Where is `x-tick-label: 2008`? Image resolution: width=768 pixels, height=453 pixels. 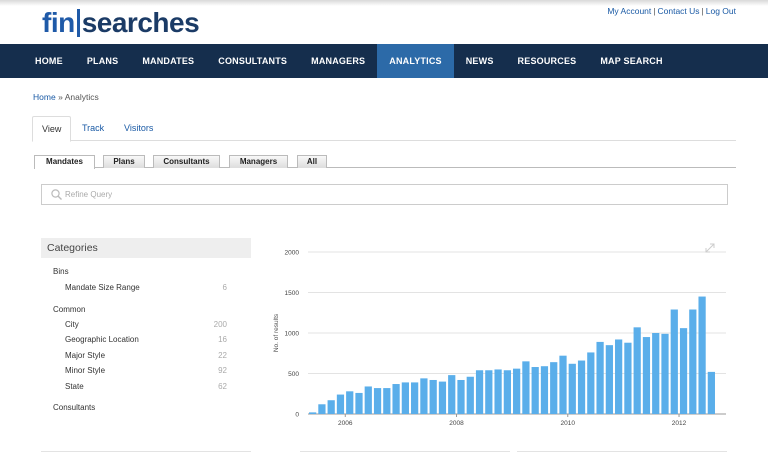 x-tick-label: 2008 is located at coordinates (456, 423).